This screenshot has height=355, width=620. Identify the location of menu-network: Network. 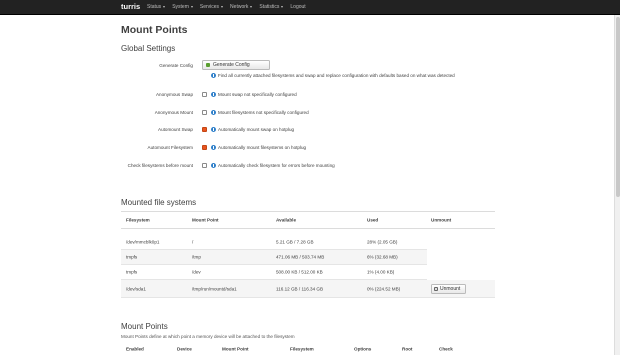
(241, 7).